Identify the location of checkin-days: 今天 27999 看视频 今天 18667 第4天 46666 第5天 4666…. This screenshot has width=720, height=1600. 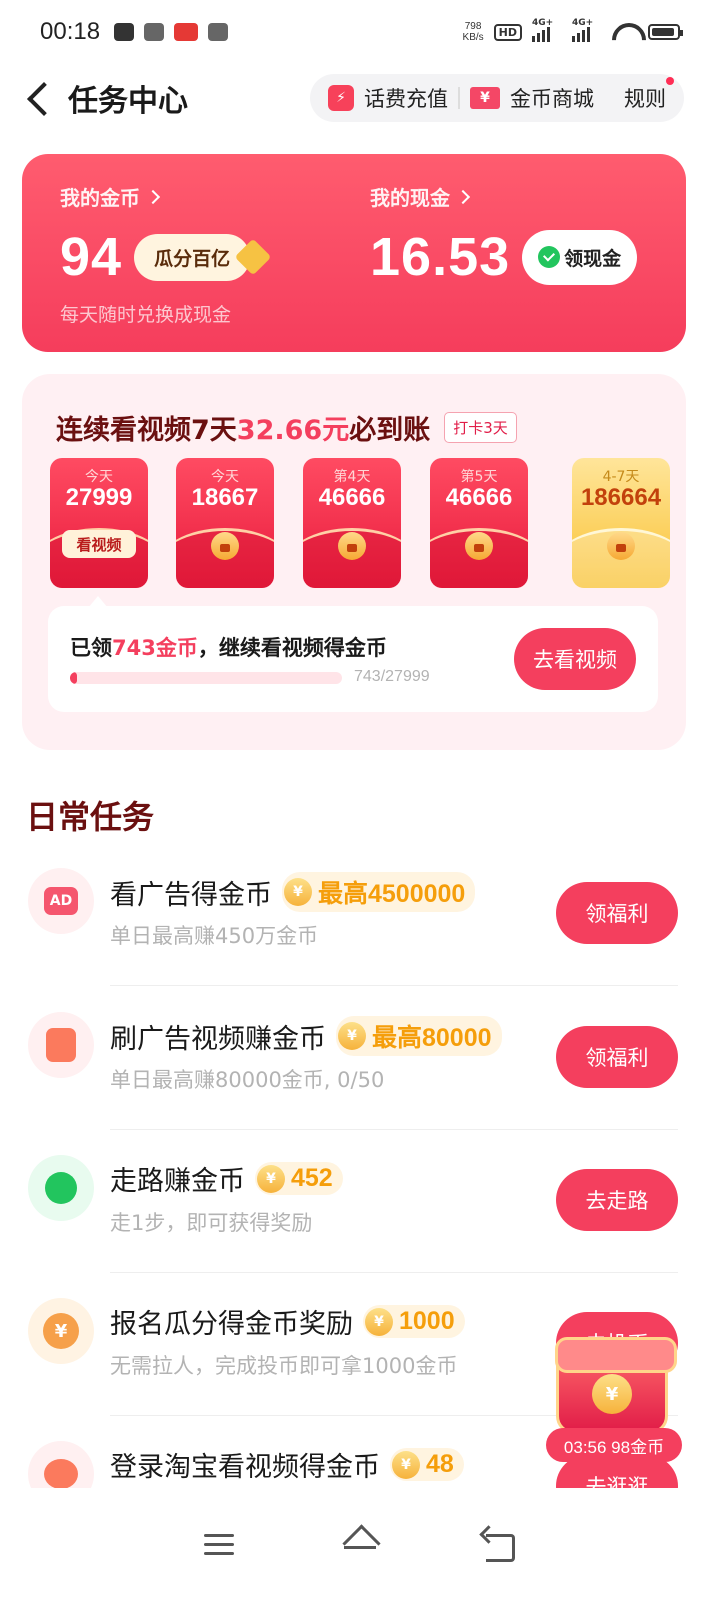
(360, 524).